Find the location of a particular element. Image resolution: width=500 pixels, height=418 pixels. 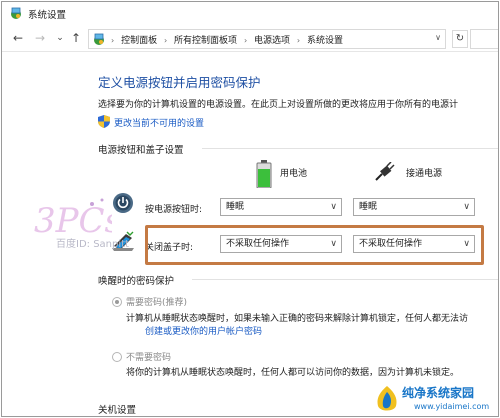

breadcrumb-item: 电源选项 is located at coordinates (272, 41).